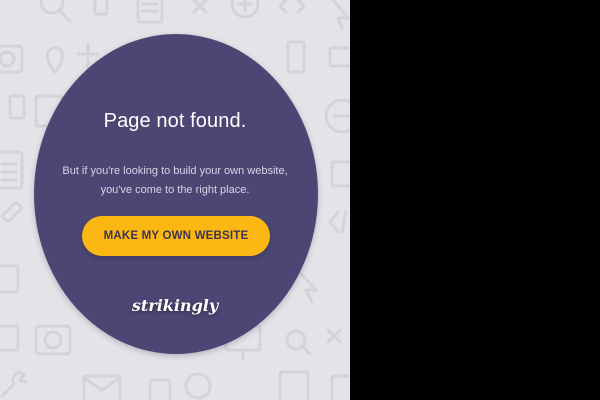  Describe the element at coordinates (150, 12) in the screenshot. I see `document-icon` at that location.